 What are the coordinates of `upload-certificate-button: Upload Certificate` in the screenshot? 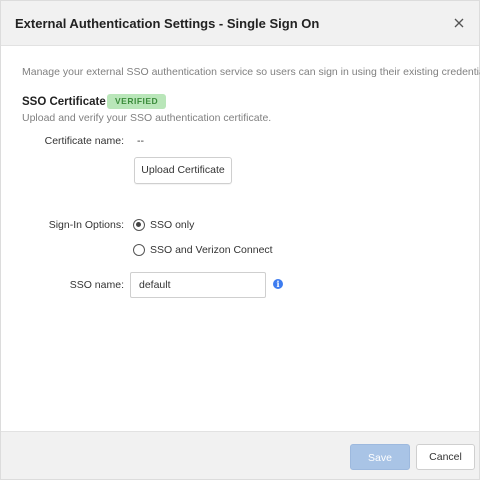 It's located at (183, 170).